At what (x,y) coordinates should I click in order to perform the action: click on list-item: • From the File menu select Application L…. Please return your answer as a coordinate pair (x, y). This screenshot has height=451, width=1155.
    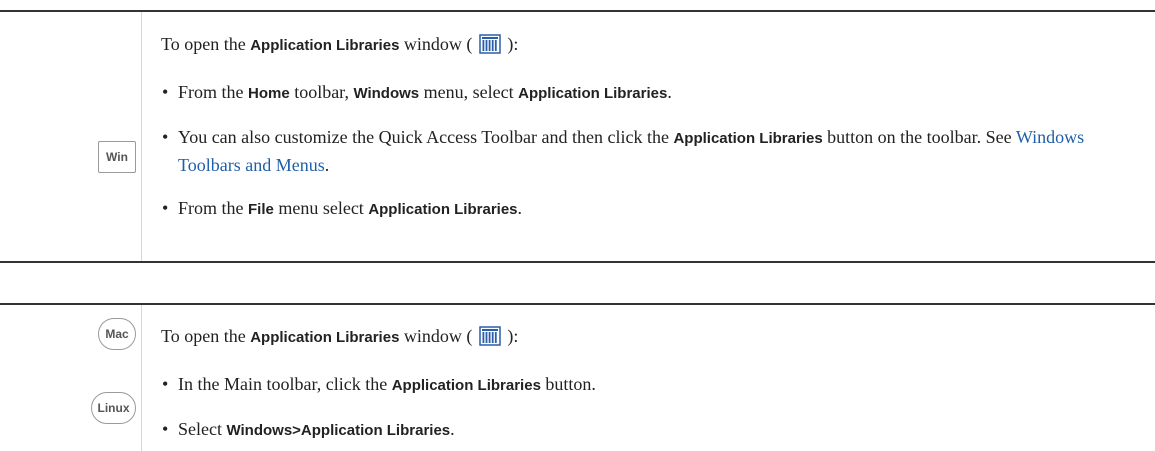
    Looking at the image, I should click on (342, 208).